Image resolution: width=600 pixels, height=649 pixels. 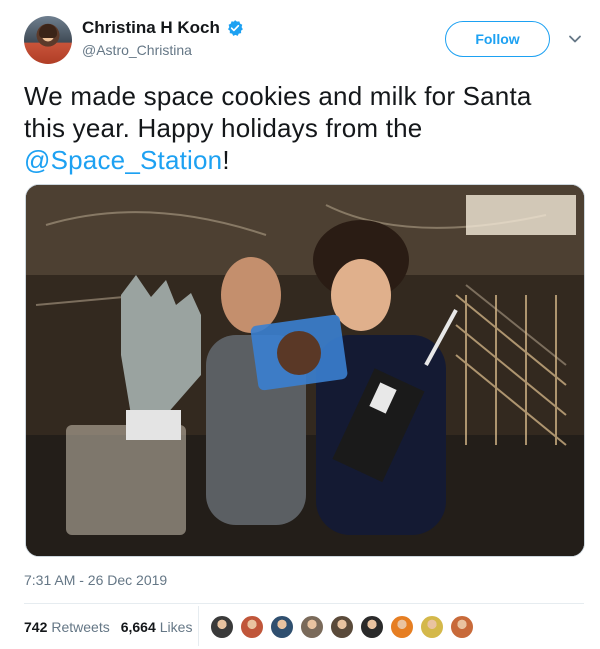 What do you see at coordinates (235, 28) in the screenshot?
I see `verified-badge-icon` at bounding box center [235, 28].